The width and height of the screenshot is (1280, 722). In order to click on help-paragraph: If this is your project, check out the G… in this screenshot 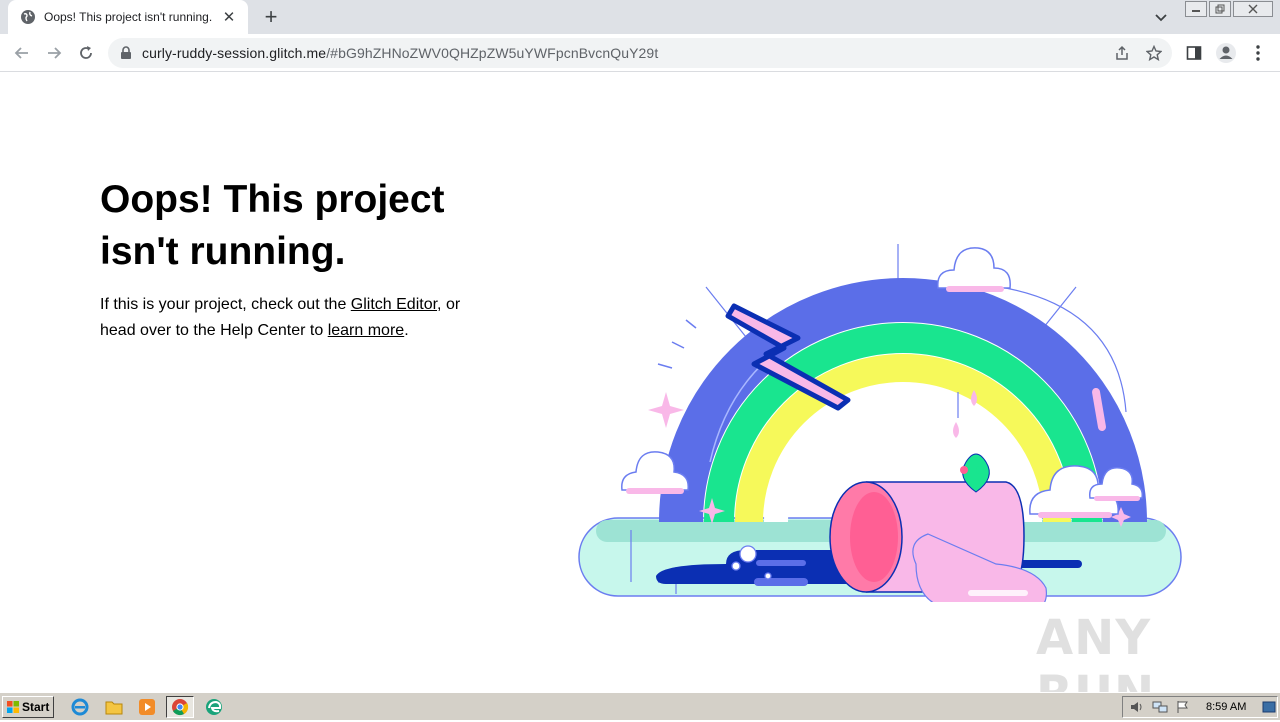, I will do `click(300, 318)`.